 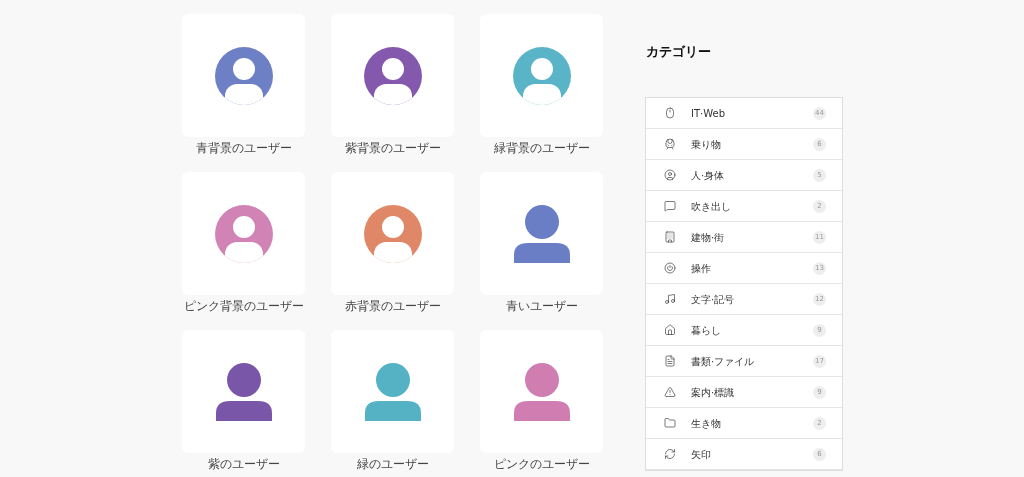 I want to click on house-icon, so click(x=670, y=330).